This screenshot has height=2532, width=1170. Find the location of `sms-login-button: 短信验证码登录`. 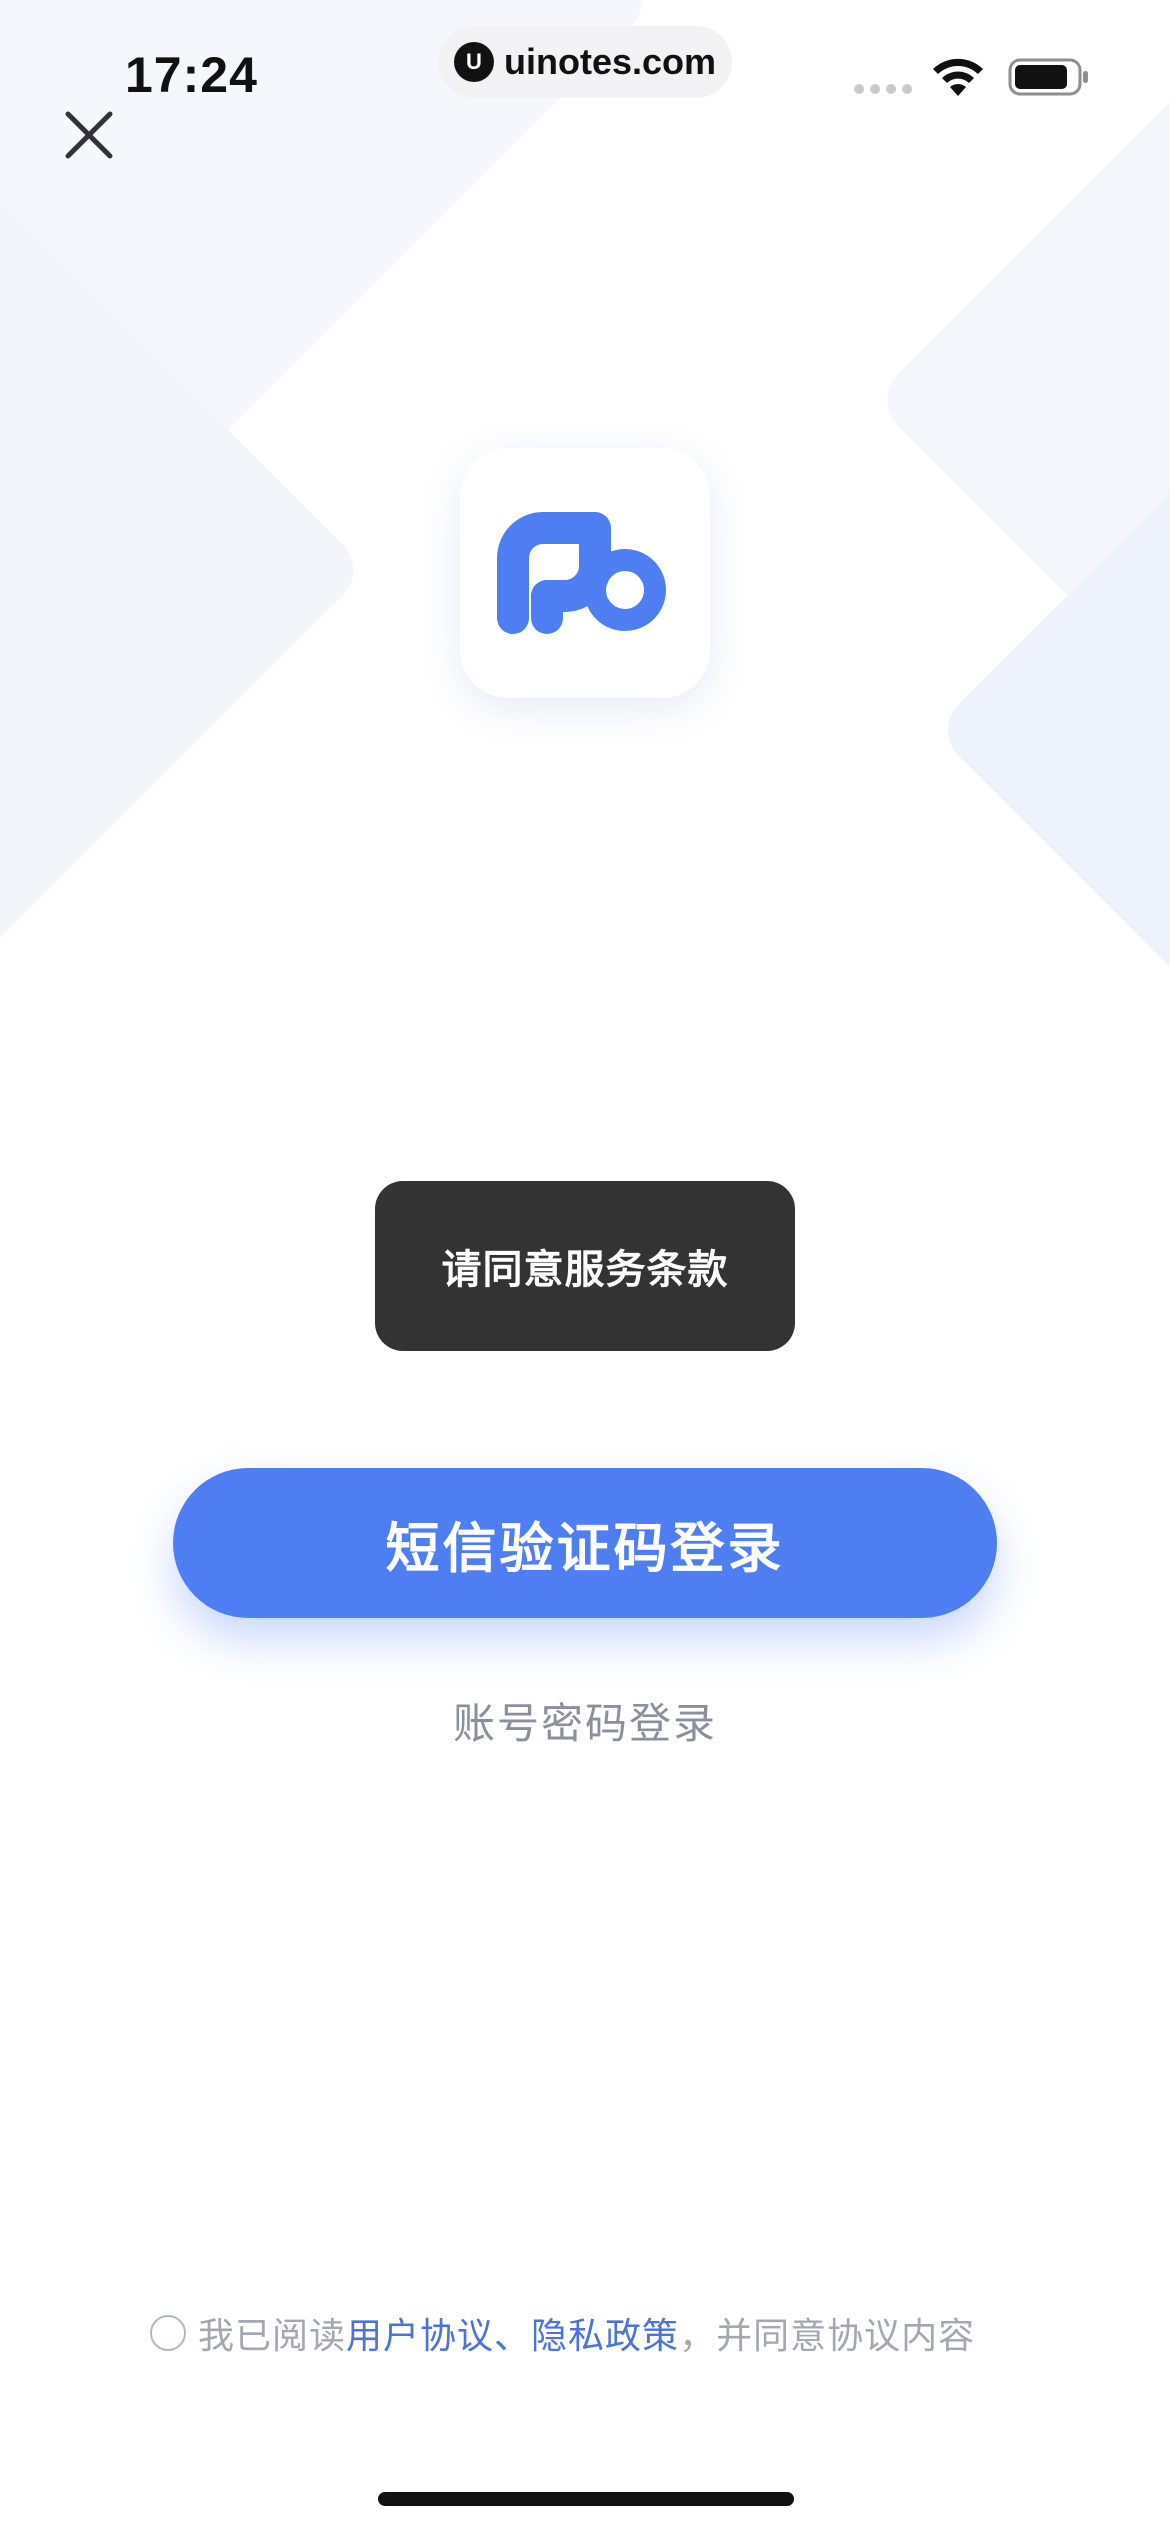

sms-login-button: 短信验证码登录 is located at coordinates (585, 1543).